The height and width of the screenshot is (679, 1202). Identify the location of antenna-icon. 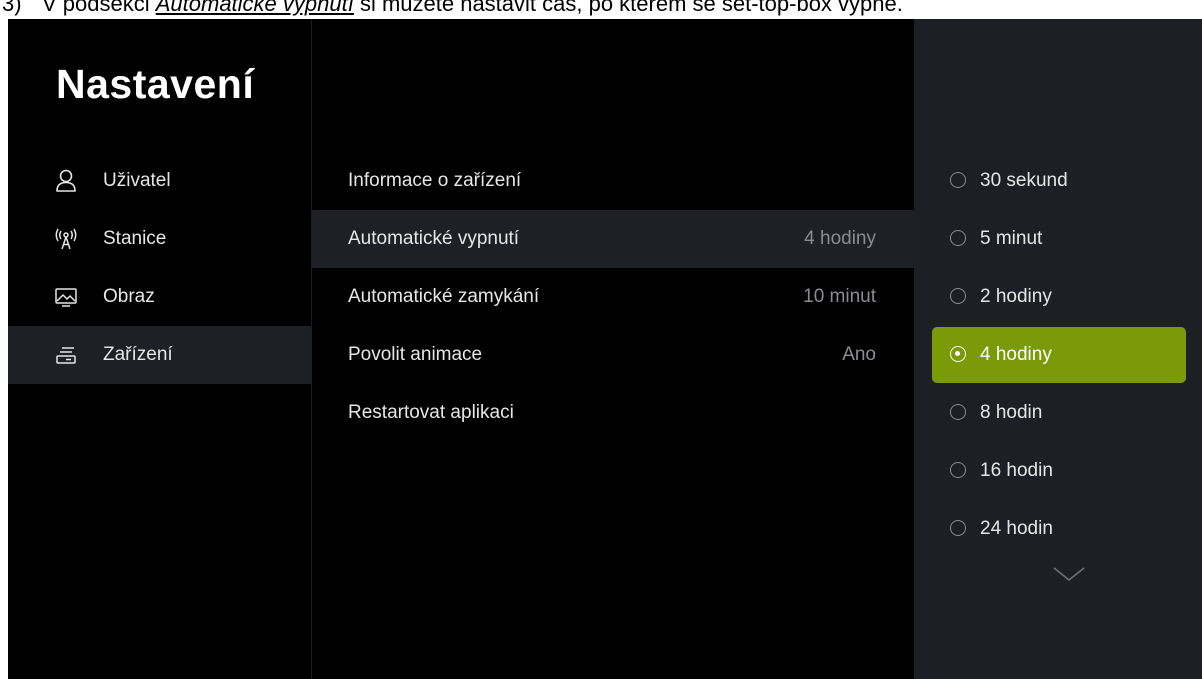
(66, 239).